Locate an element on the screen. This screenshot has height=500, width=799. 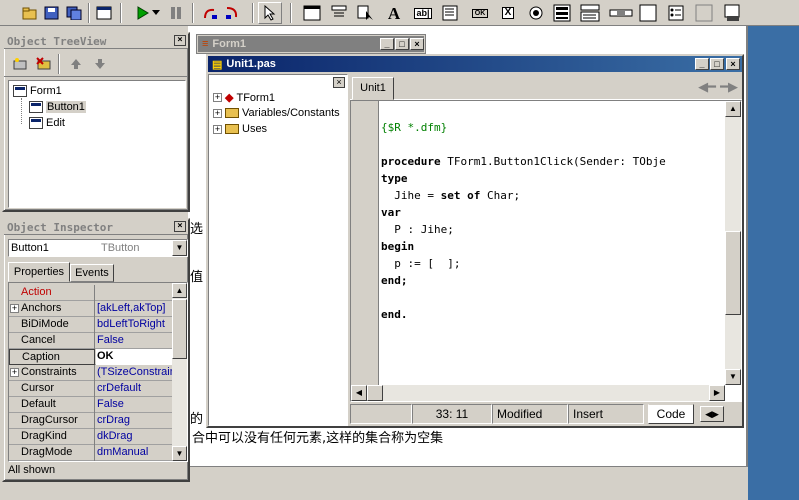
explorer-item: + Variables/Constants is located at coordinates (276, 113).